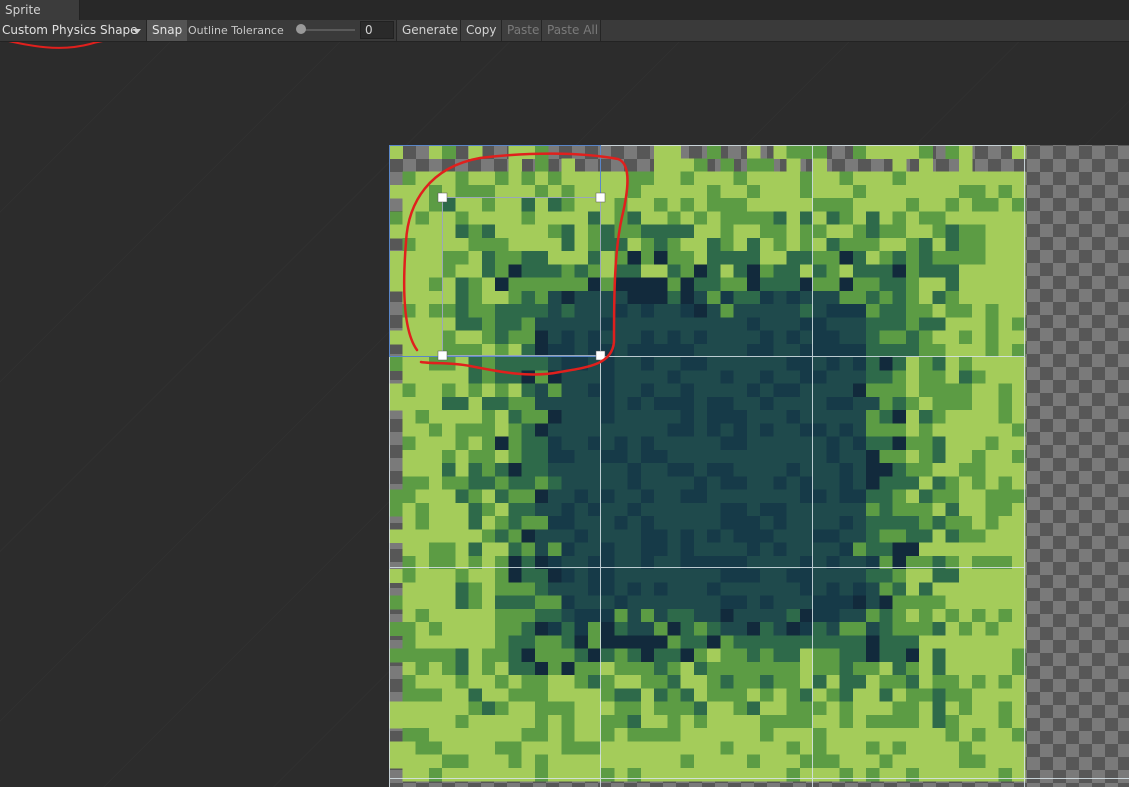  I want to click on chevron-down-icon, so click(137, 31).